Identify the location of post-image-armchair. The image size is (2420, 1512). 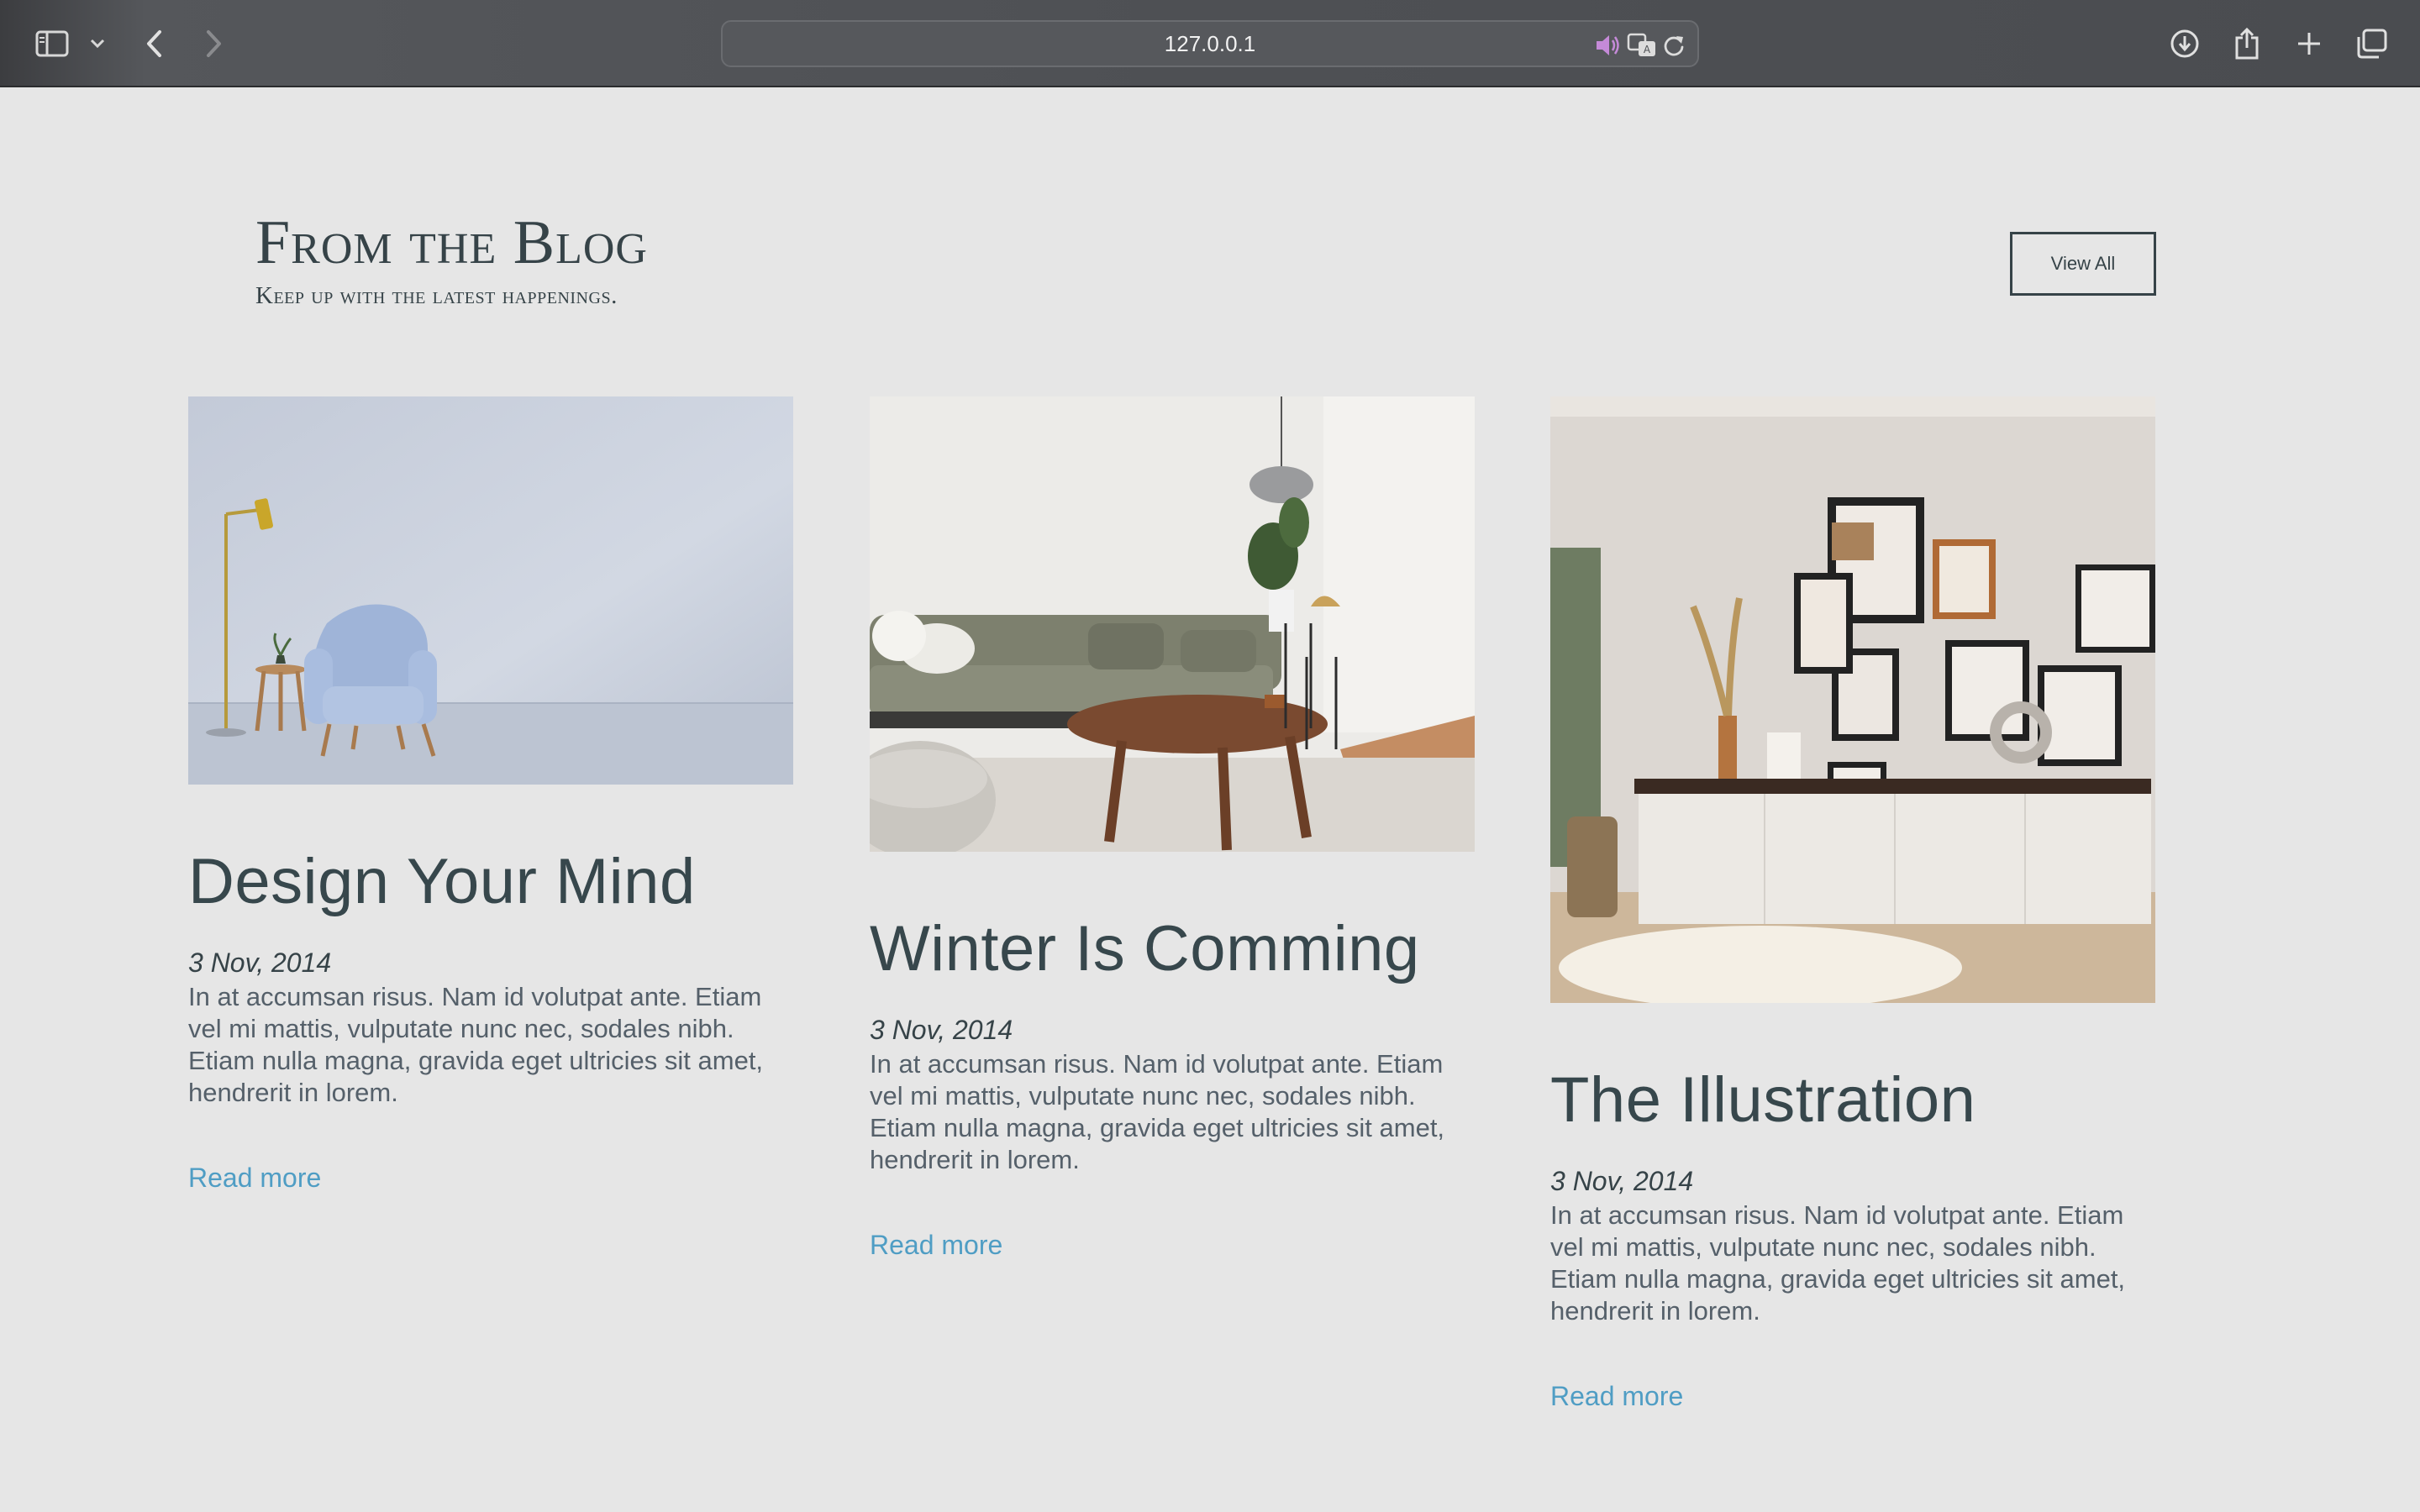
(491, 590).